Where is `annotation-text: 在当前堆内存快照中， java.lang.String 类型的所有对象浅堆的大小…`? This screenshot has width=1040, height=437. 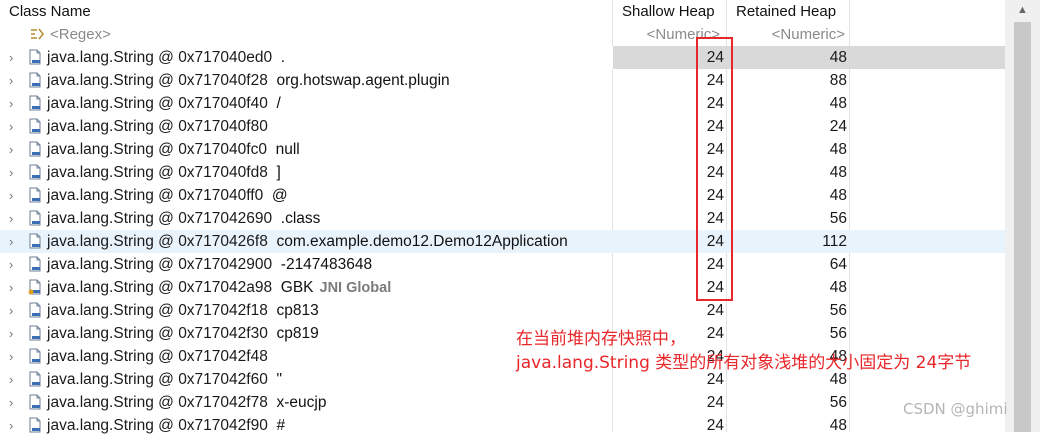 annotation-text: 在当前堆内存快照中， java.lang.String 类型的所有对象浅堆的大小… is located at coordinates (766, 351).